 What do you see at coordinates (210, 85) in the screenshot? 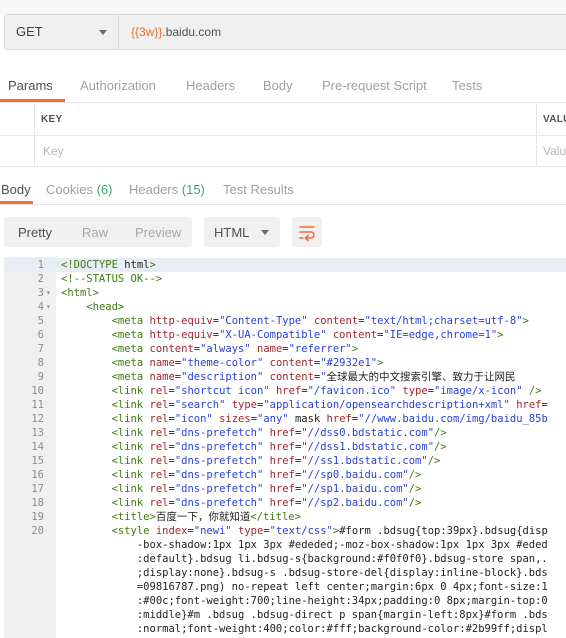
I see `tab-headers: Headers` at bounding box center [210, 85].